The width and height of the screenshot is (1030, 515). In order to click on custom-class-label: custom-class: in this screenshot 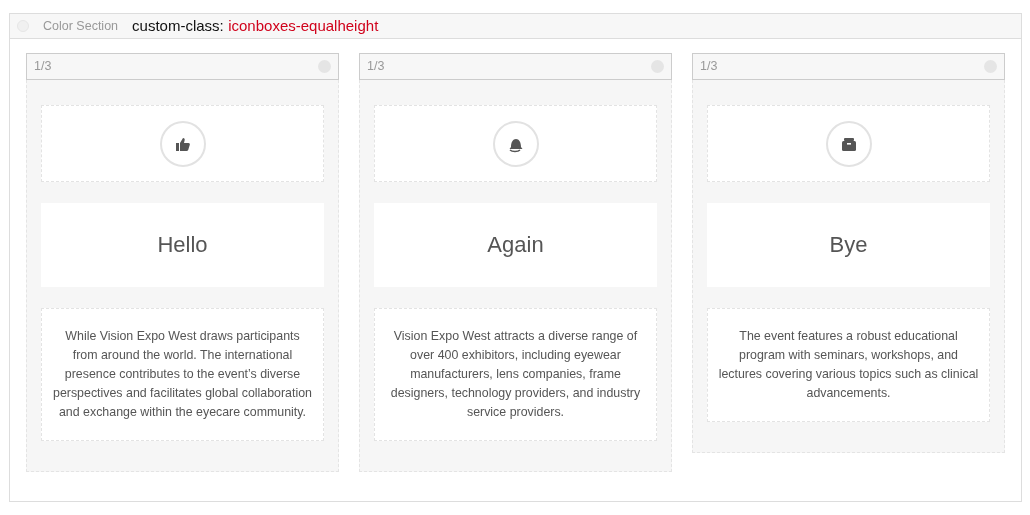, I will do `click(178, 25)`.